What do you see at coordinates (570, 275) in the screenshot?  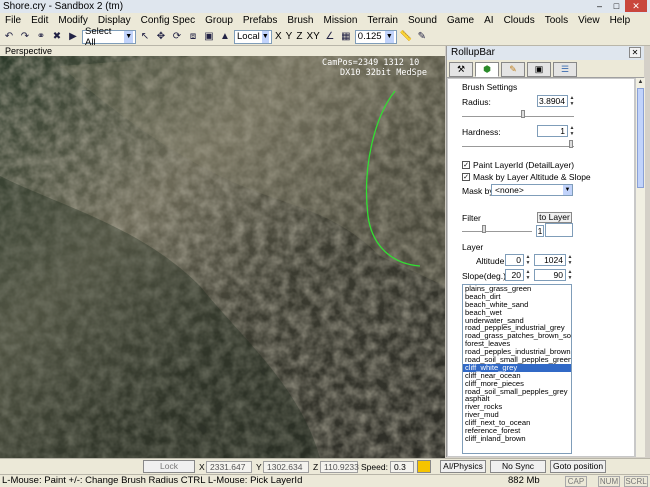 I see `slope-max-spinner: ▲ ▼` at bounding box center [570, 275].